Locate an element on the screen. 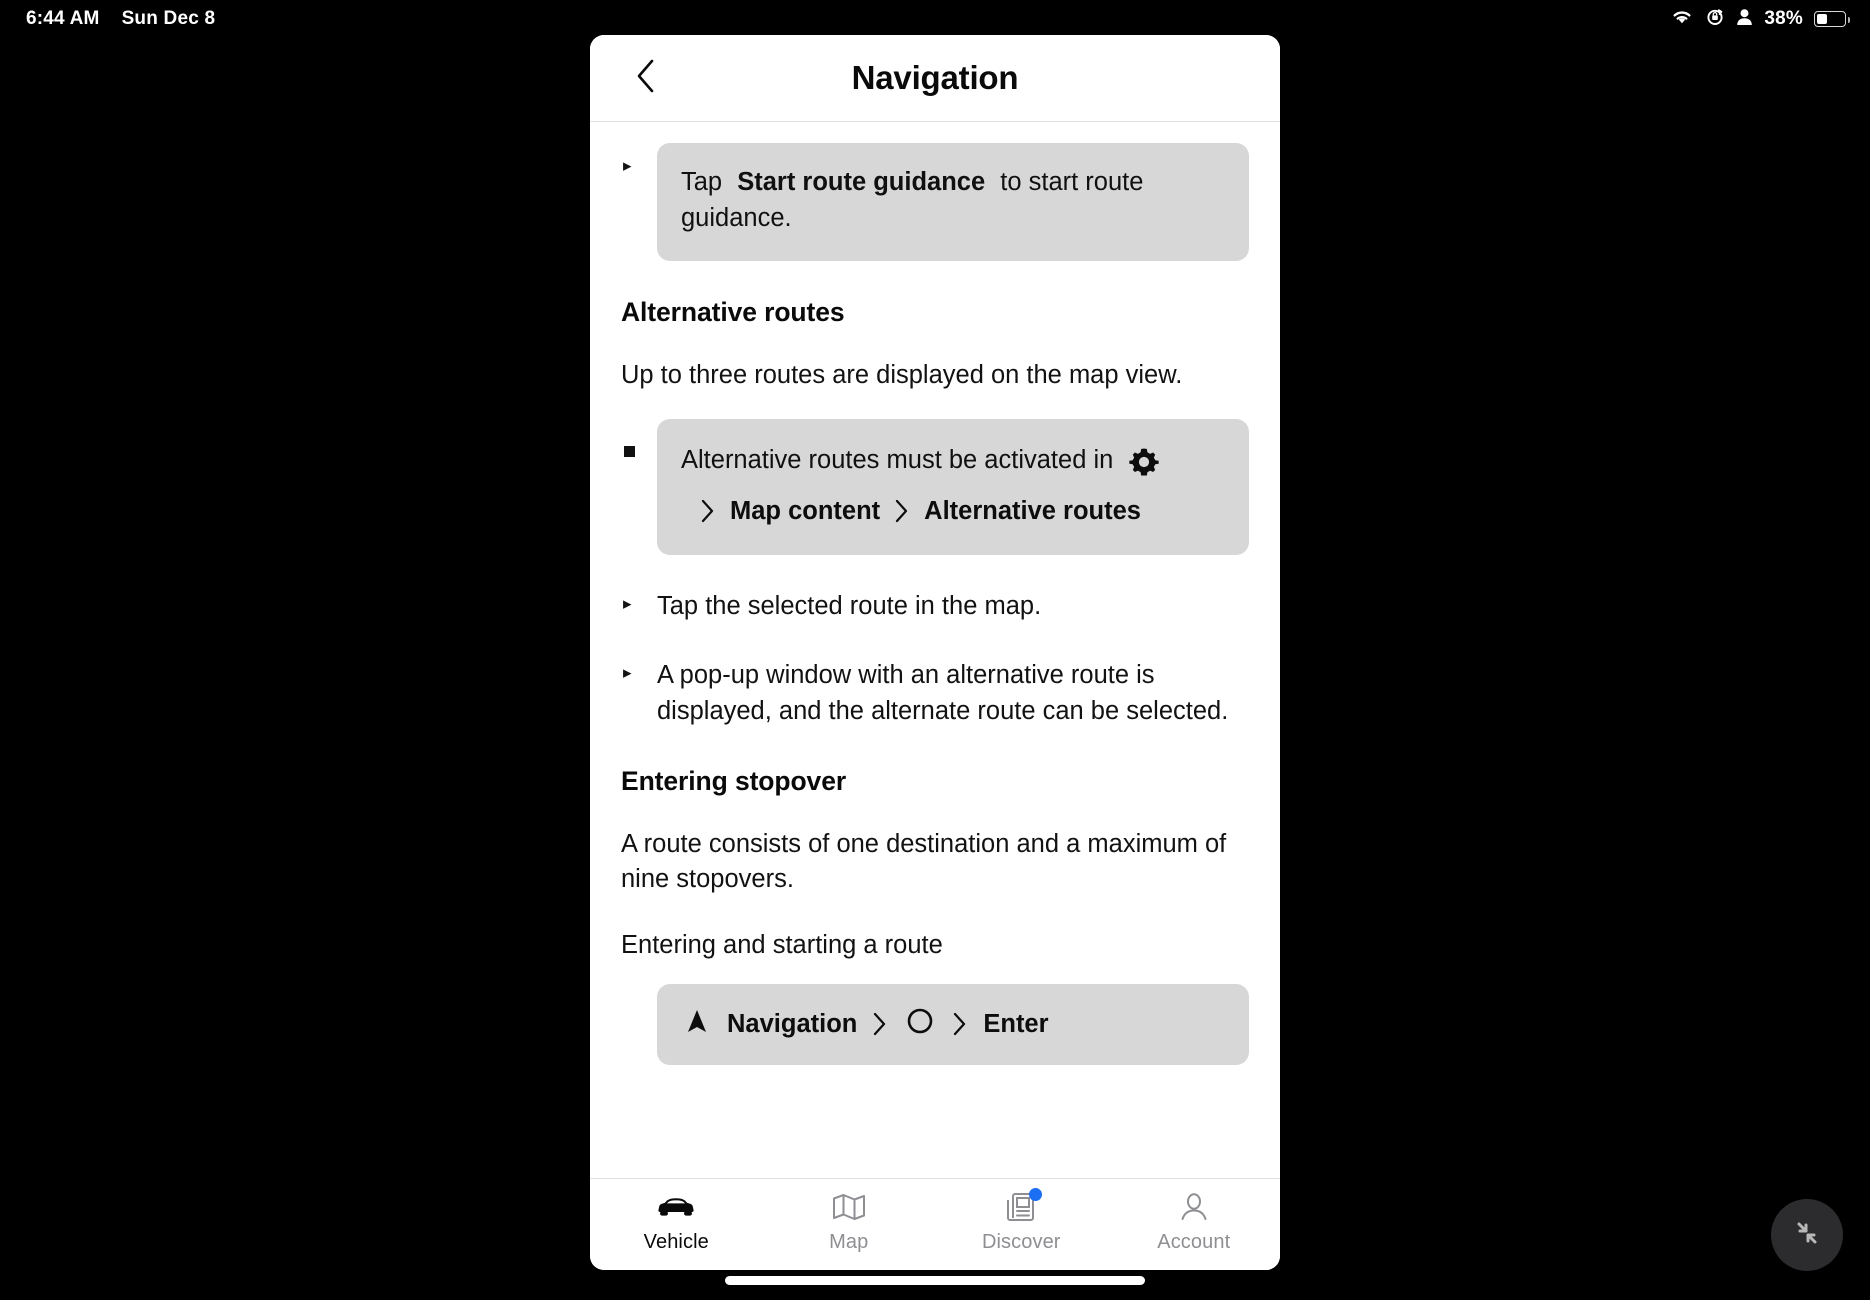 The image size is (1870, 1300). battery-icon is located at coordinates (1832, 19).